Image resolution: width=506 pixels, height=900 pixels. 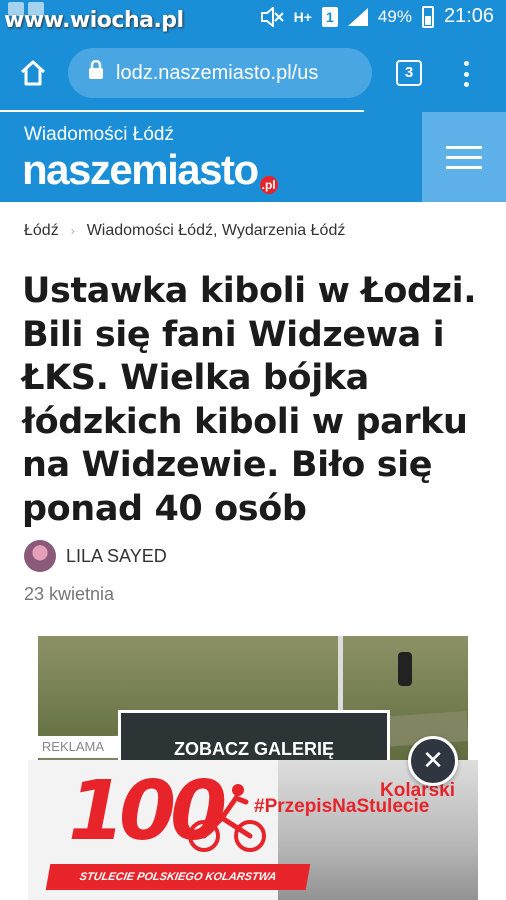 I want to click on breadcrumb-item: Łódź, so click(x=41, y=231).